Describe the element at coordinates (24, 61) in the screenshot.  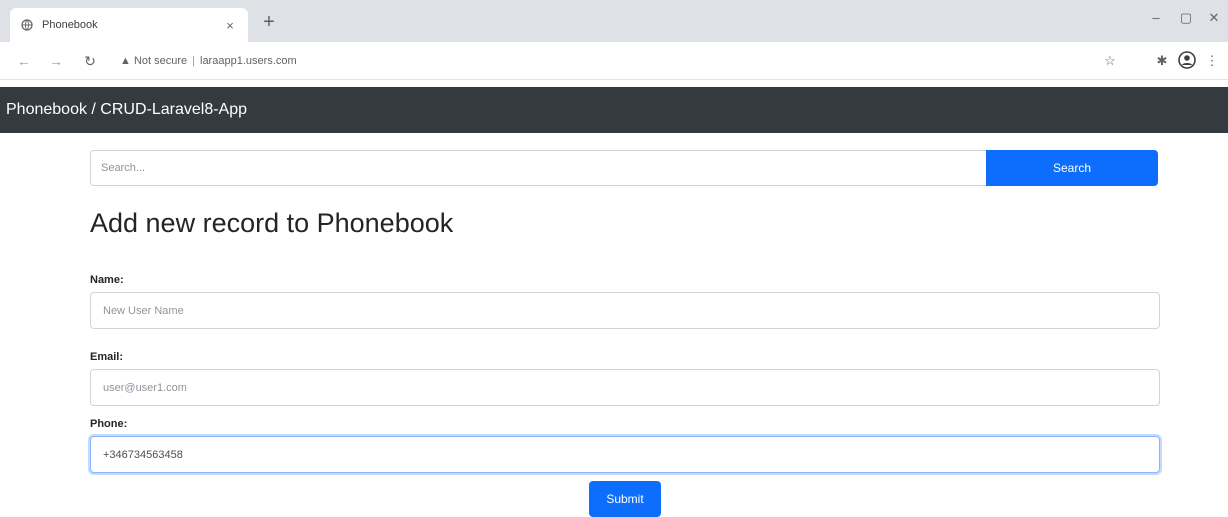
I see `back-icon: ←` at that location.